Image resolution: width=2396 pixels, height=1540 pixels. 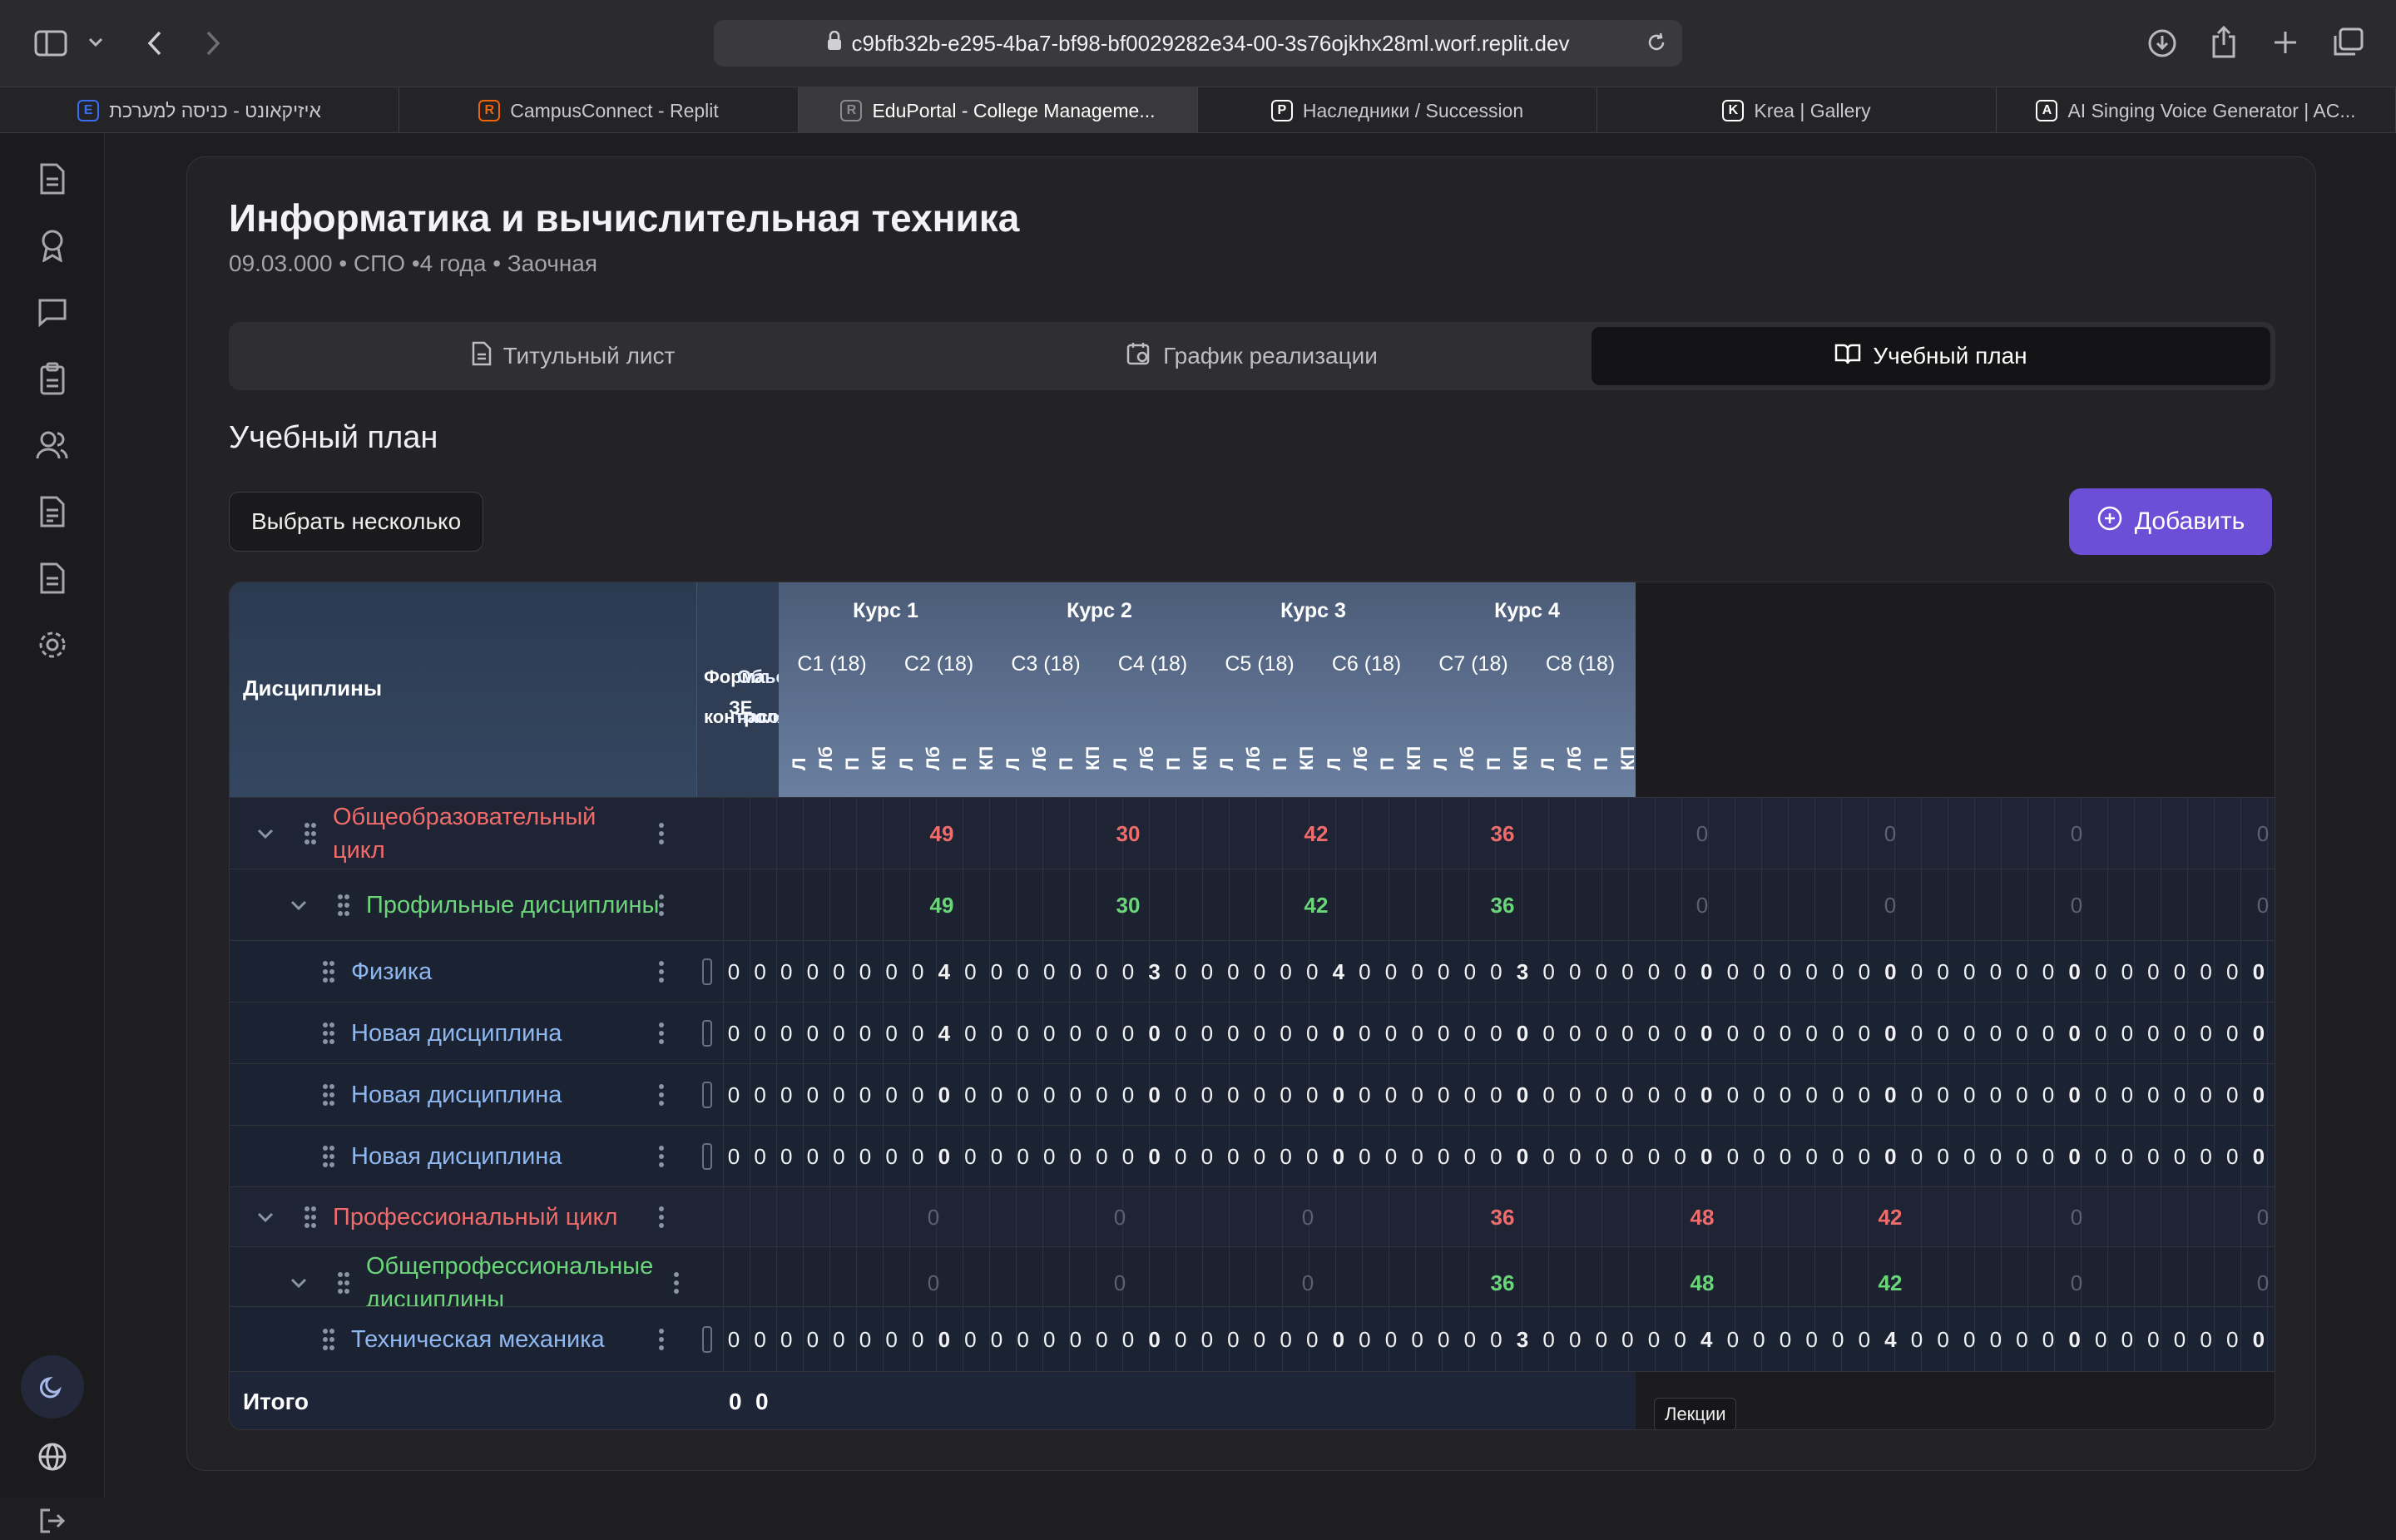 I want to click on hours-input: 3, so click(x=1523, y=1340).